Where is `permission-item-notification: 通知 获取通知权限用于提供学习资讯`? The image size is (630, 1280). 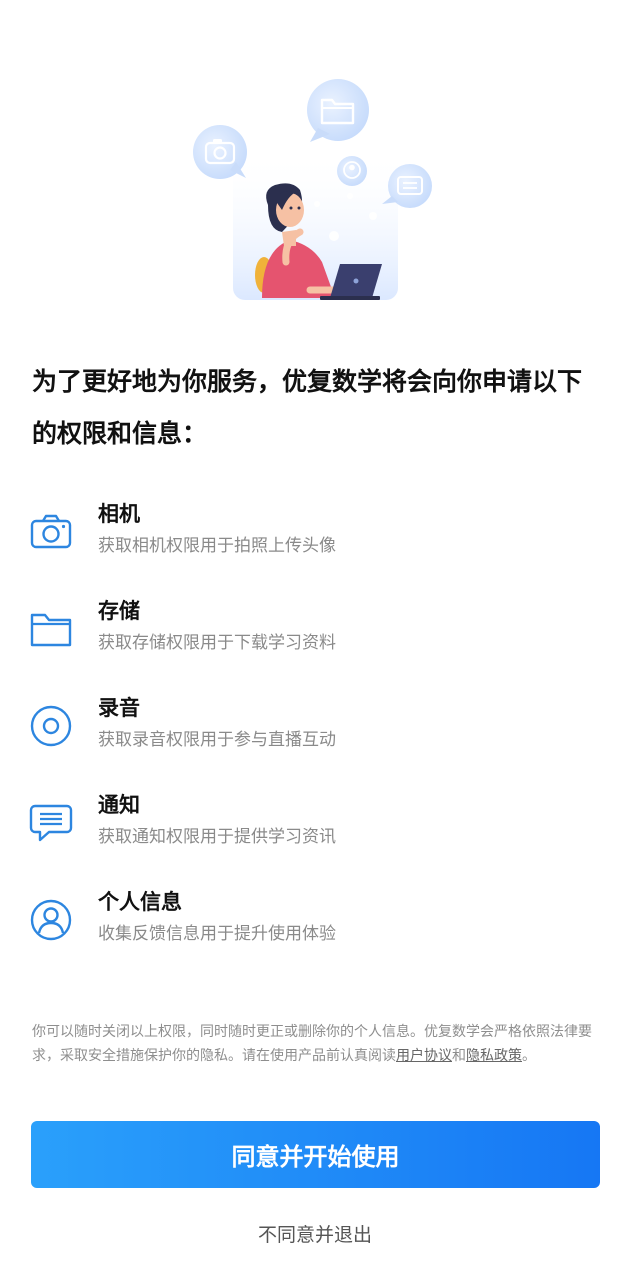 permission-item-notification: 通知 获取通知权限用于提供学习资讯 is located at coordinates (315, 827).